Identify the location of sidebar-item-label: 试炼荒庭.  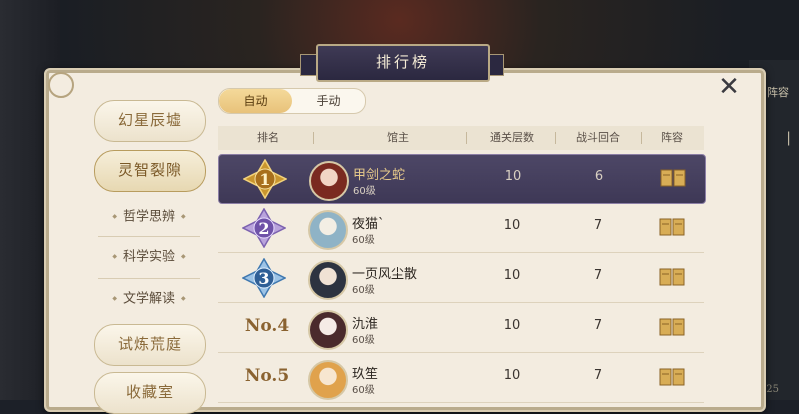
(149, 344).